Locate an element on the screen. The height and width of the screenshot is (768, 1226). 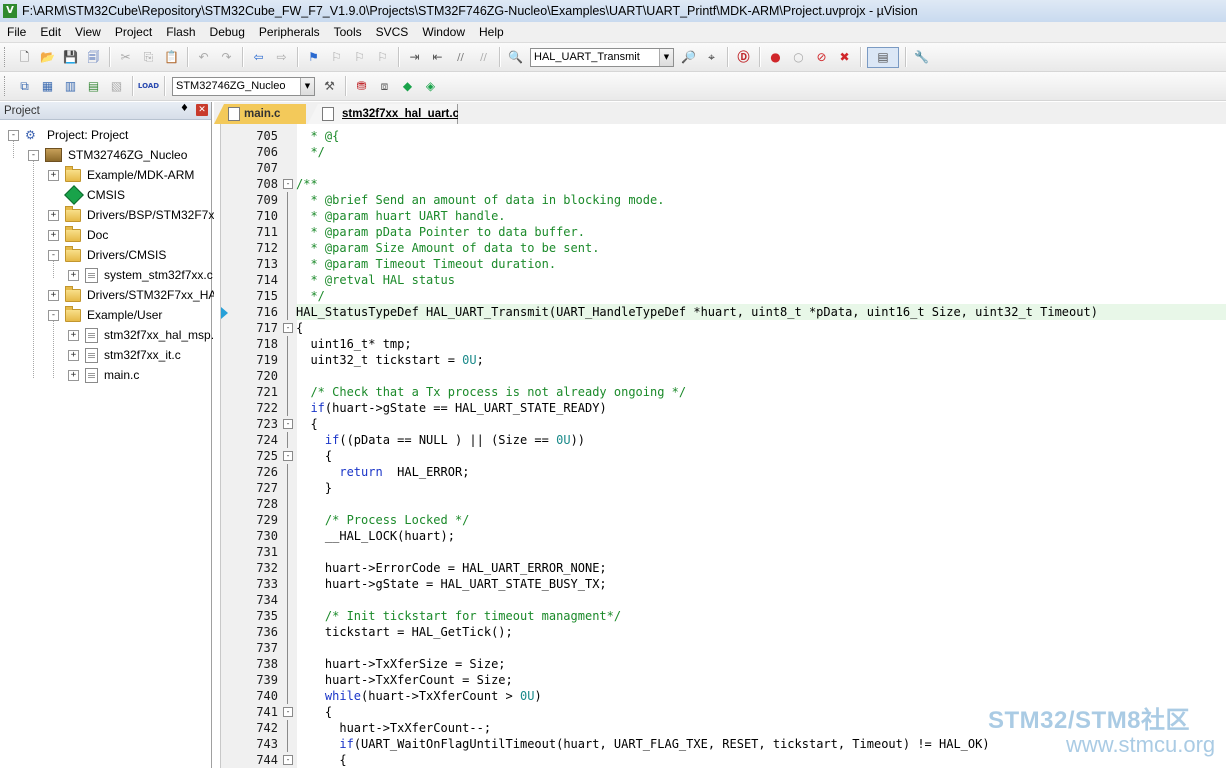
code-line: 725- { is located at coordinates (720, 456).